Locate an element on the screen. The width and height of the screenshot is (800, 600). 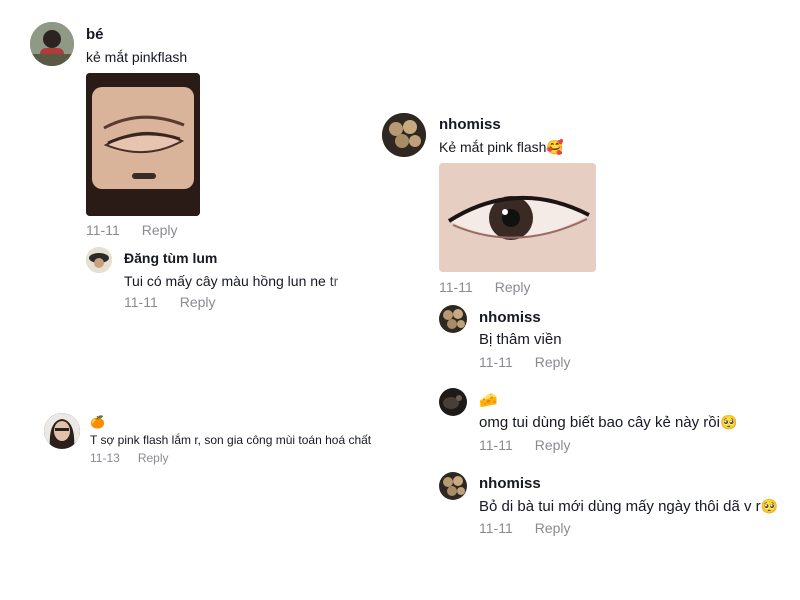
reply-text: Bị thâm viền is located at coordinates (520, 339).